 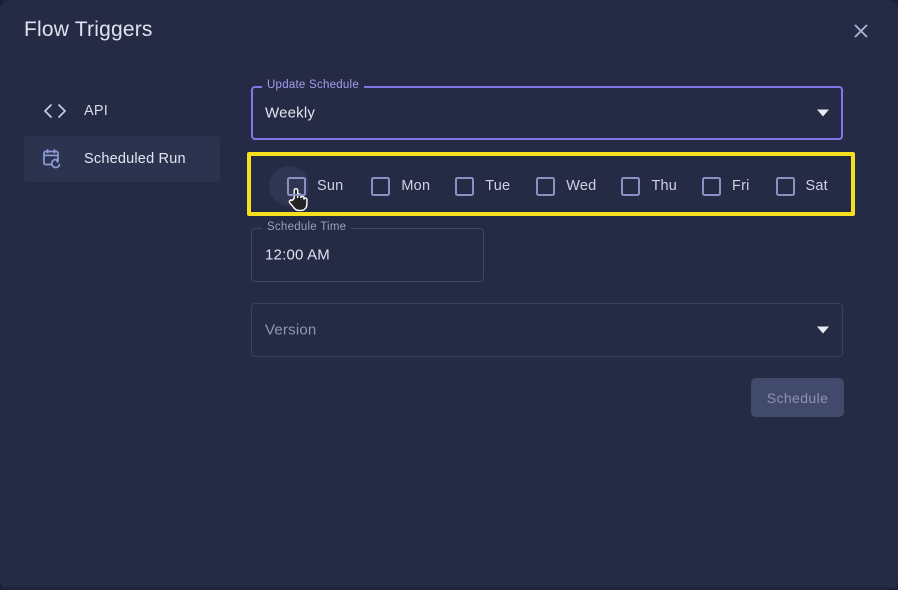 I want to click on day-label: Sun, so click(x=330, y=186).